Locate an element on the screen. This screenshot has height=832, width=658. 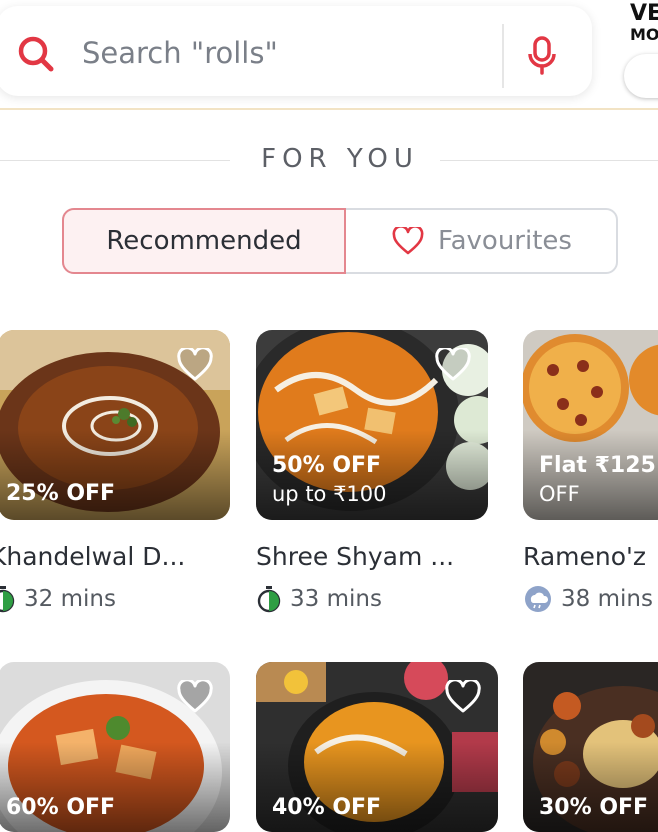
restaurant-image: 50% OFF up to ₹100 is located at coordinates (372, 425).